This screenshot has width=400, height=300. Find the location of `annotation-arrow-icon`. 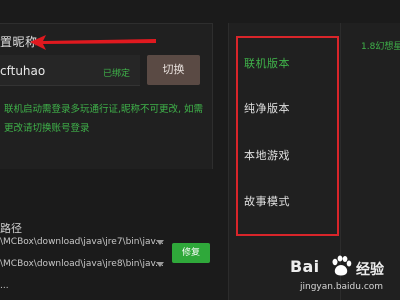

annotation-arrow-icon is located at coordinates (93, 42).